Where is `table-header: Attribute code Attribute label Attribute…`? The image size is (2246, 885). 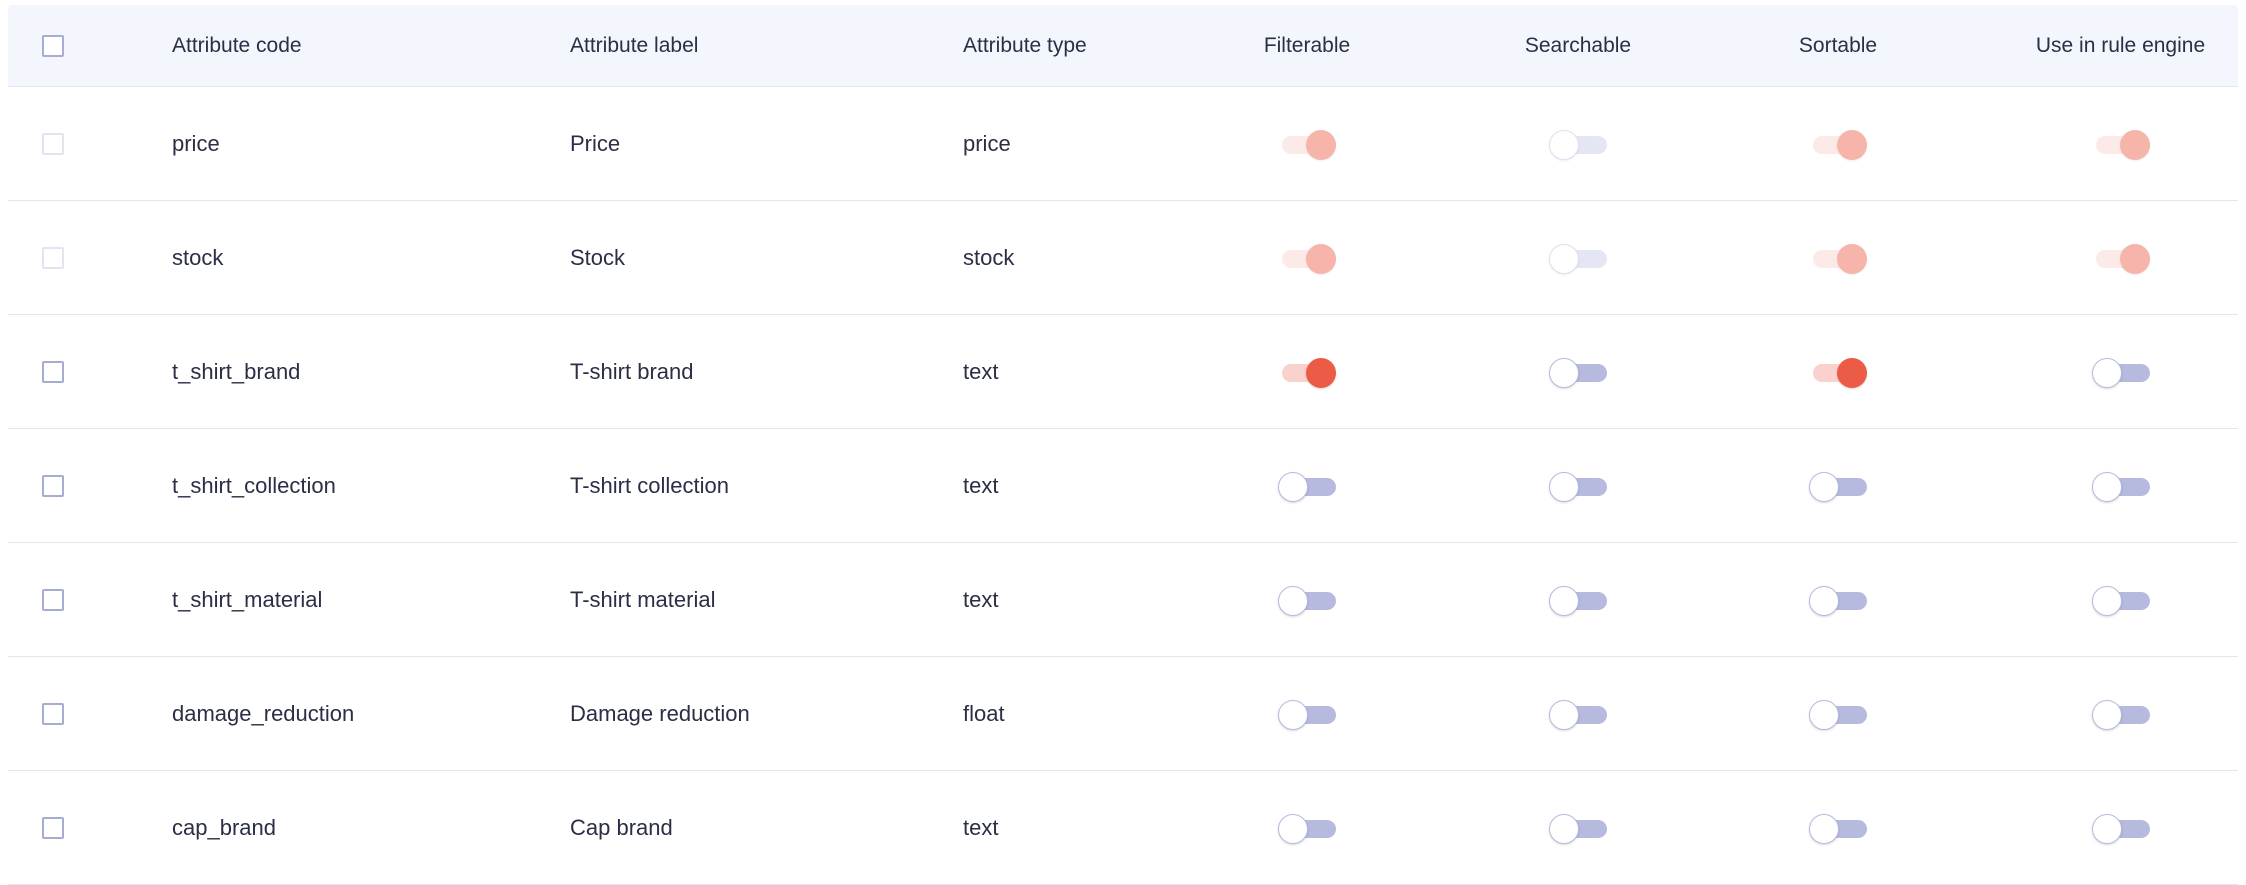 table-header: Attribute code Attribute label Attribute… is located at coordinates (1123, 46).